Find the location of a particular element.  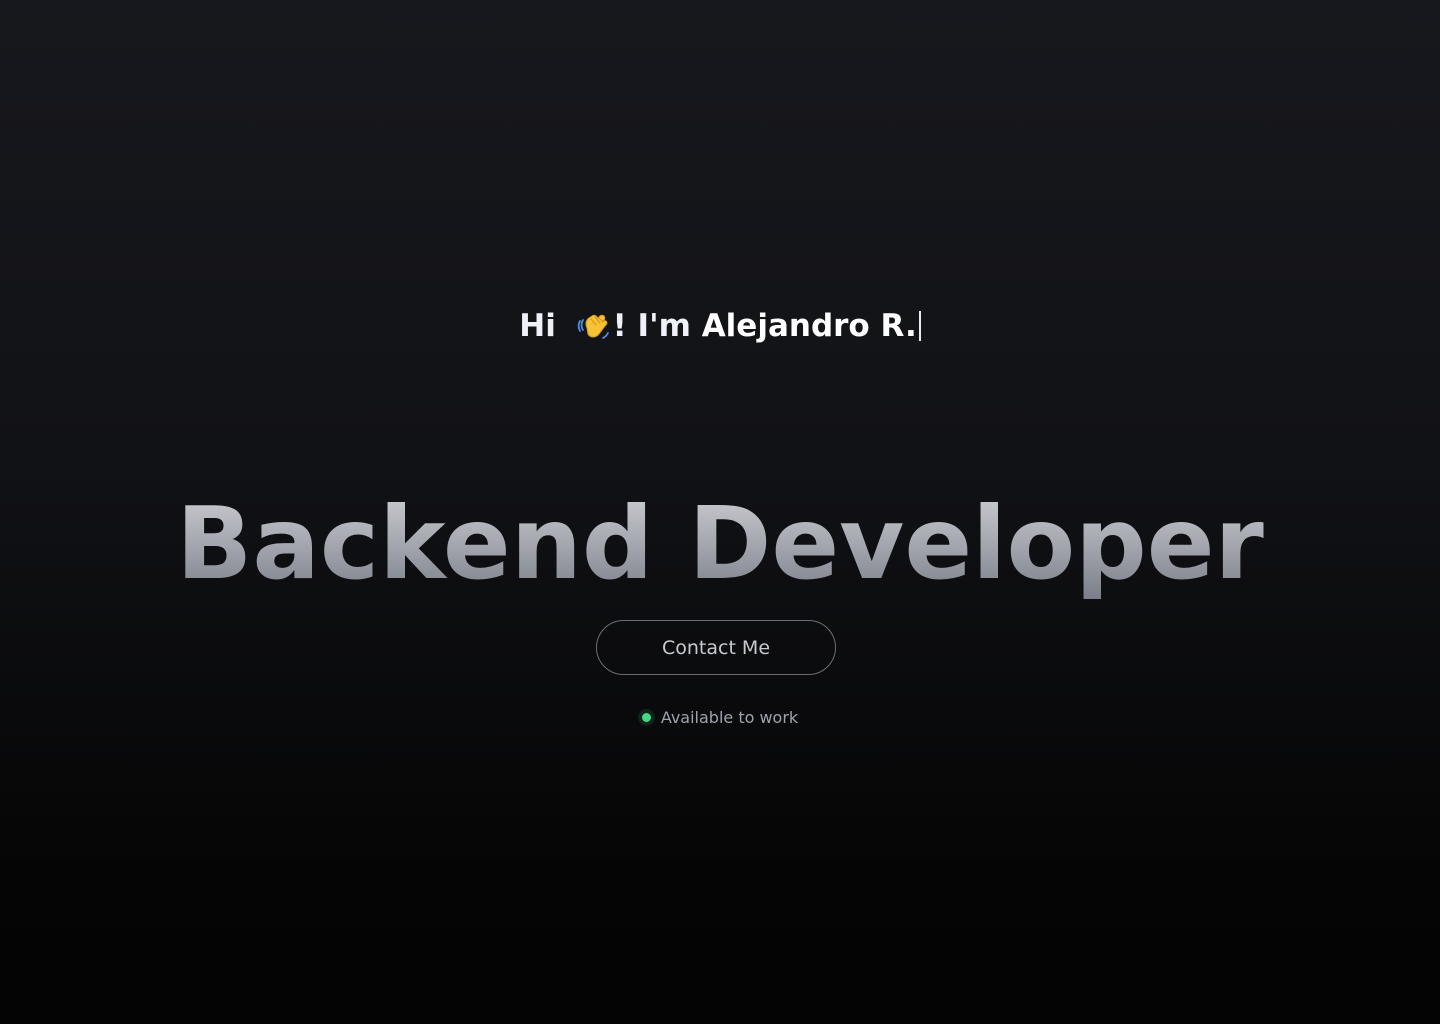

contact-me-button: Contact Me is located at coordinates (716, 647).